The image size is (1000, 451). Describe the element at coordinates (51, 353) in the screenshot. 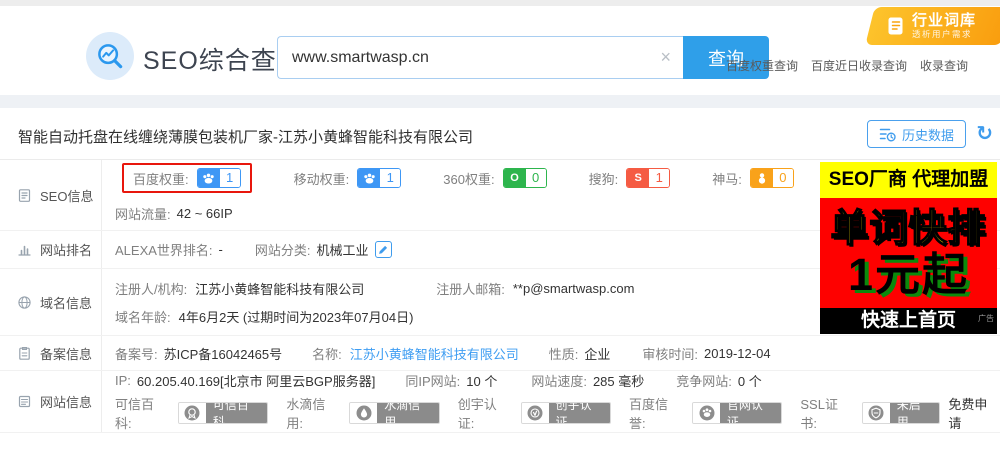

I see `sidebar-item-icp-info: 备案信息` at that location.